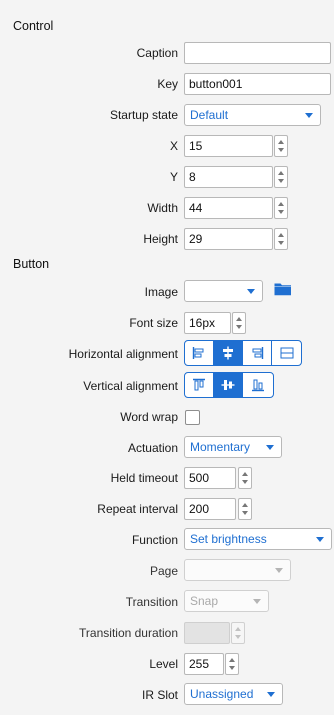 The height and width of the screenshot is (715, 334). I want to click on y-field: 8, so click(228, 177).